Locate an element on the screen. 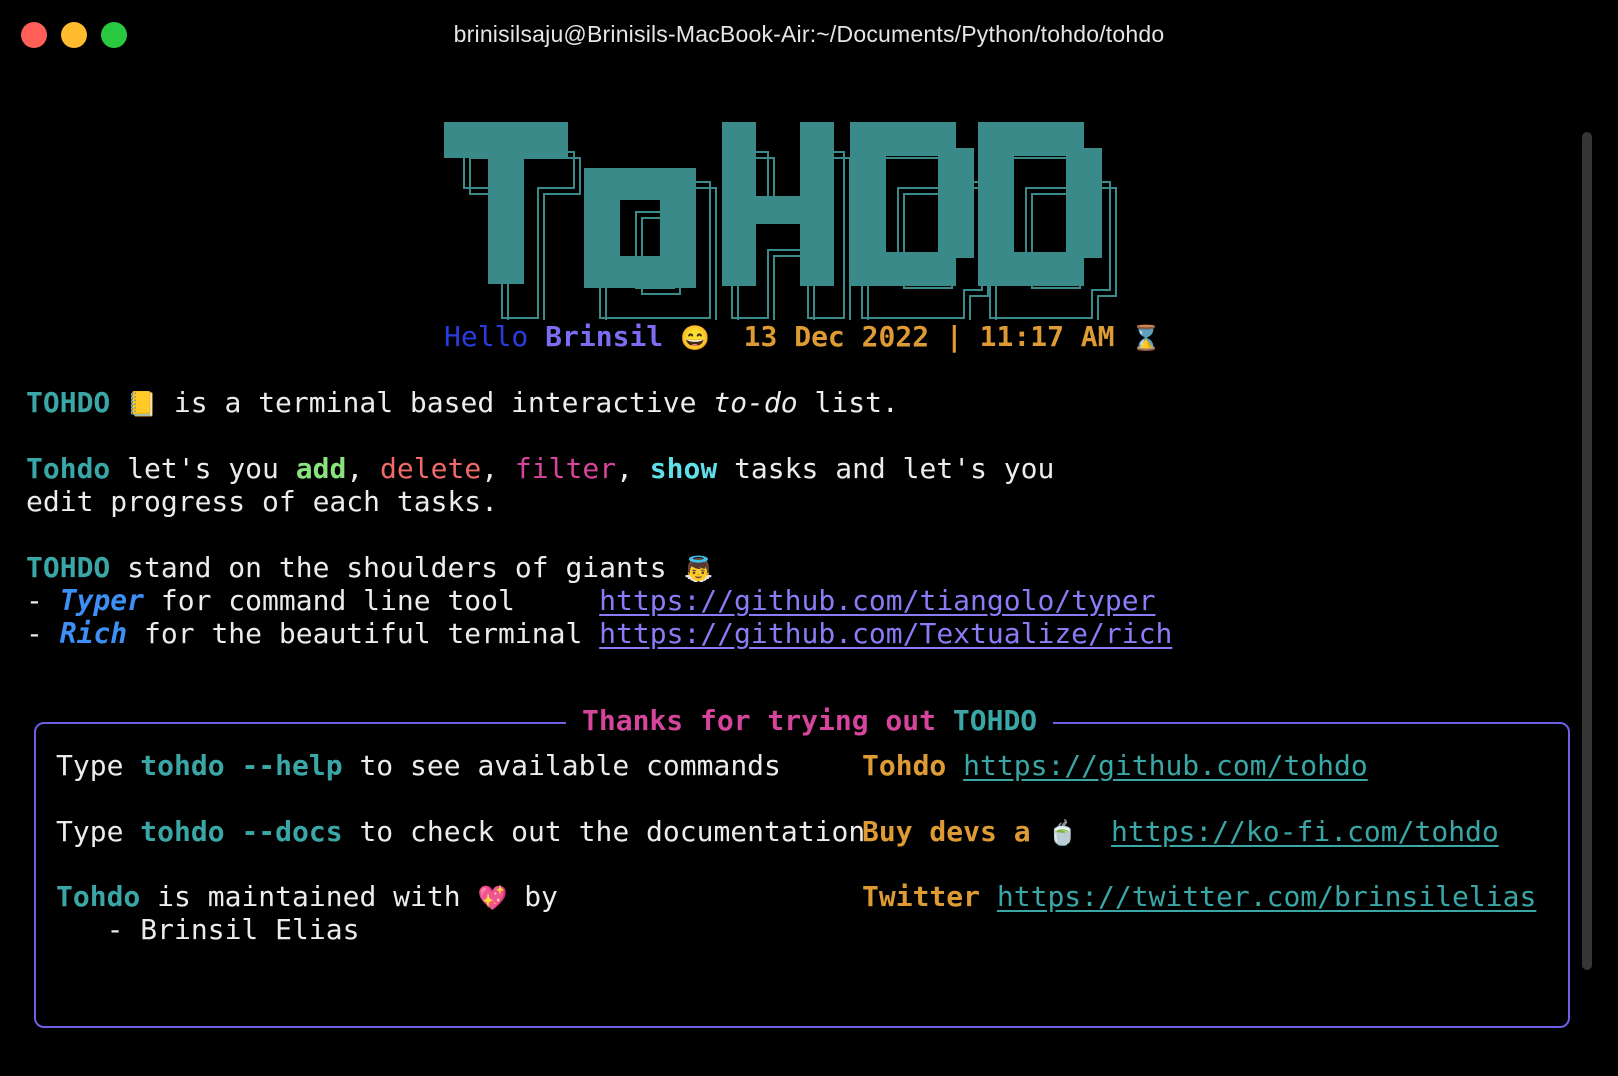  baby-angel-icon: 👼 is located at coordinates (698, 569).